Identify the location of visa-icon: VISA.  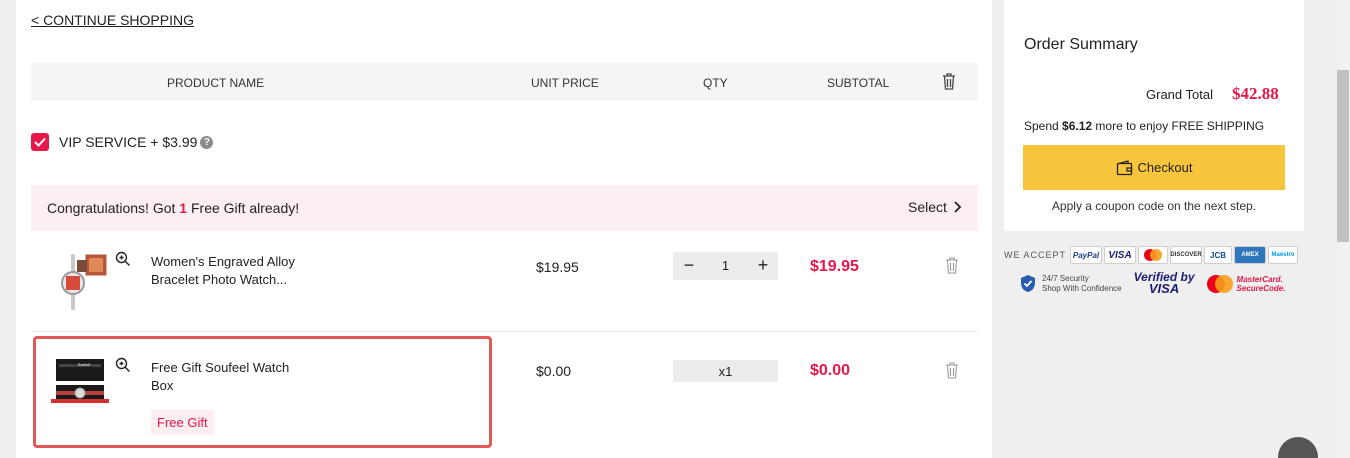
(1120, 255).